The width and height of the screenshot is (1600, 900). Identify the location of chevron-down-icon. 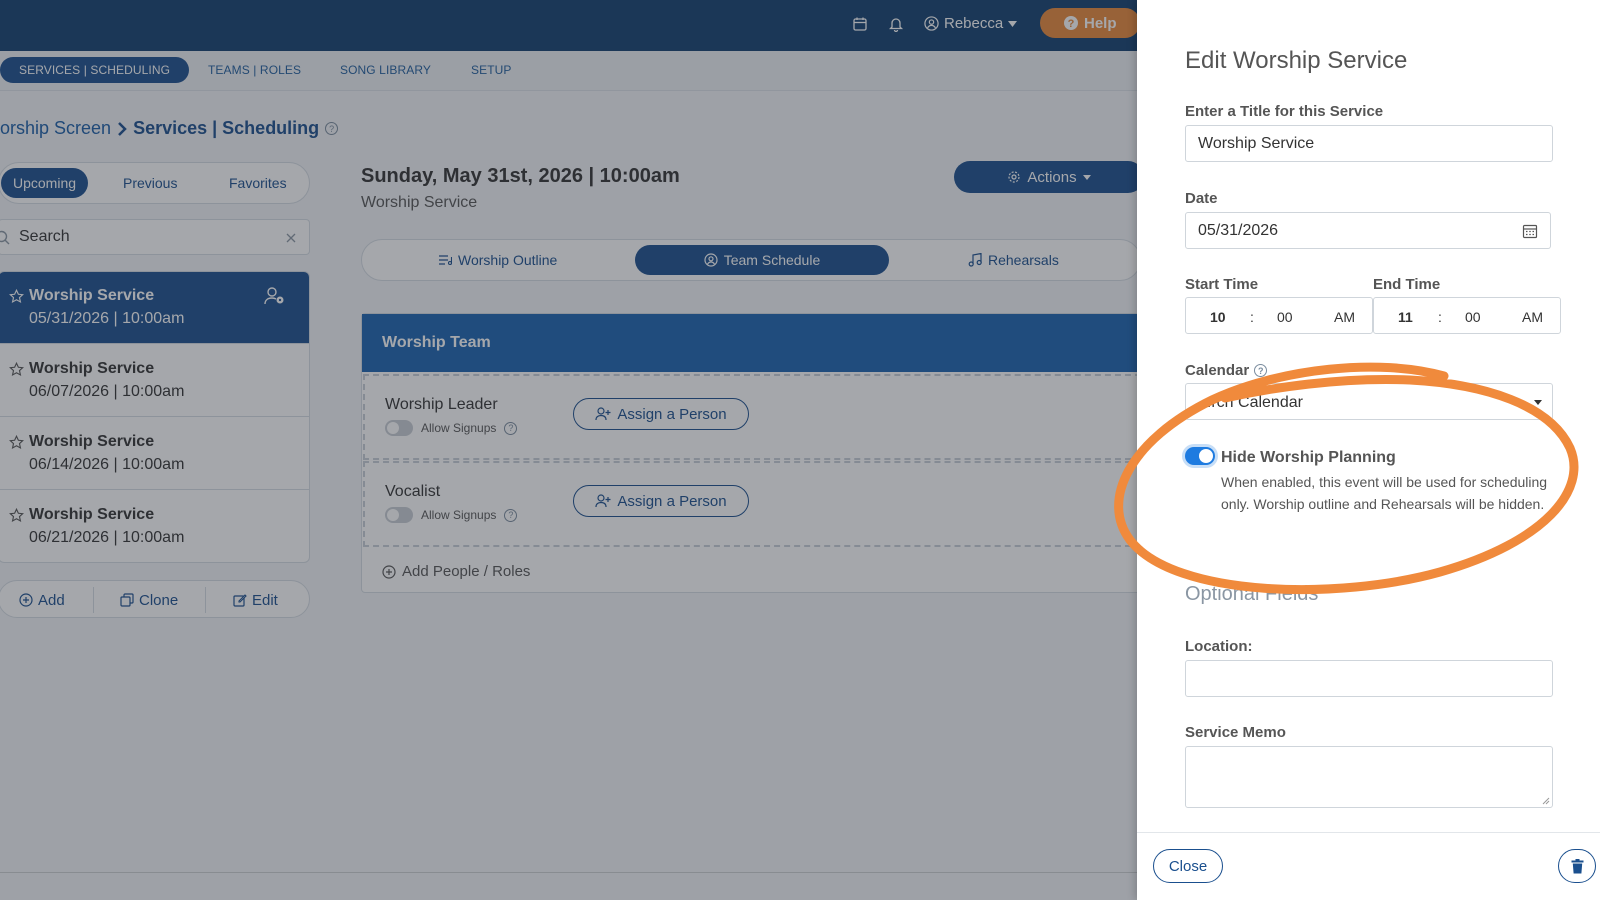
(1538, 402).